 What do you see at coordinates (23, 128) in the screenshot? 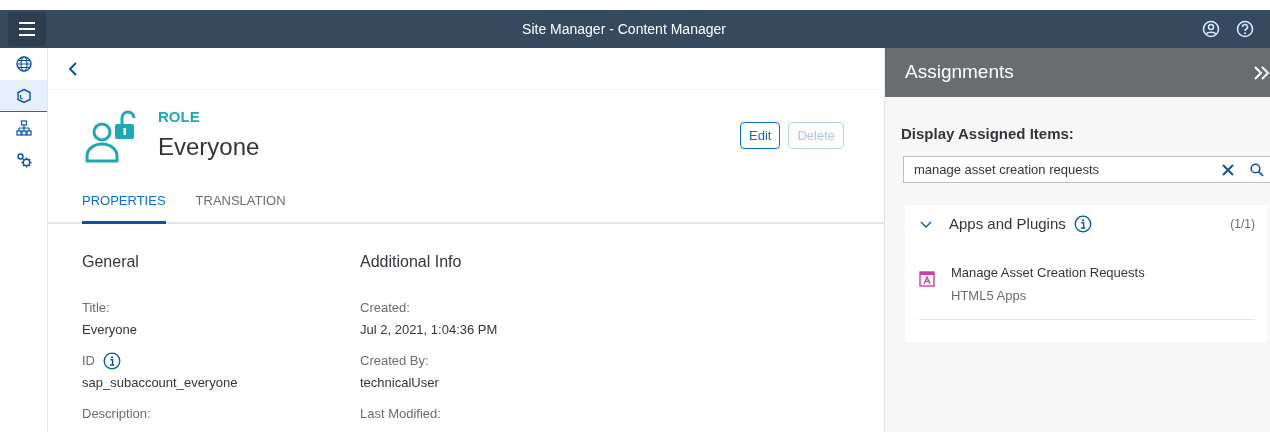
I see `sitemap-icon` at bounding box center [23, 128].